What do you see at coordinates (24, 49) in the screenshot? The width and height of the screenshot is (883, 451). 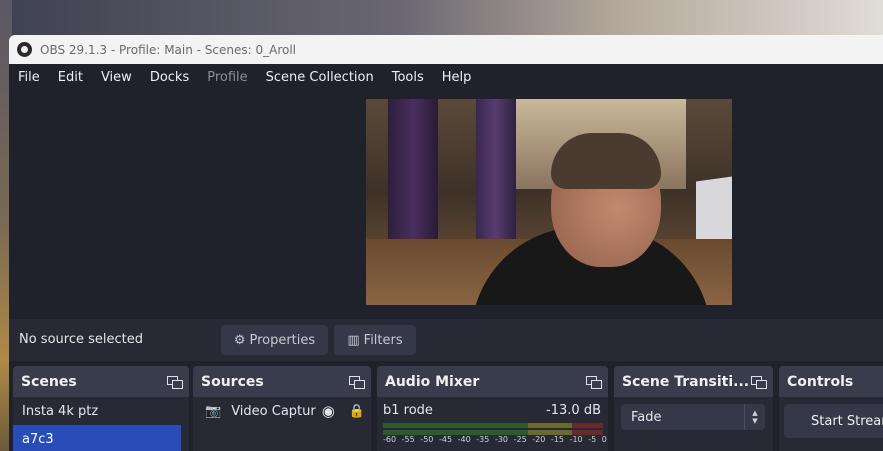 I see `obs-logo-icon` at bounding box center [24, 49].